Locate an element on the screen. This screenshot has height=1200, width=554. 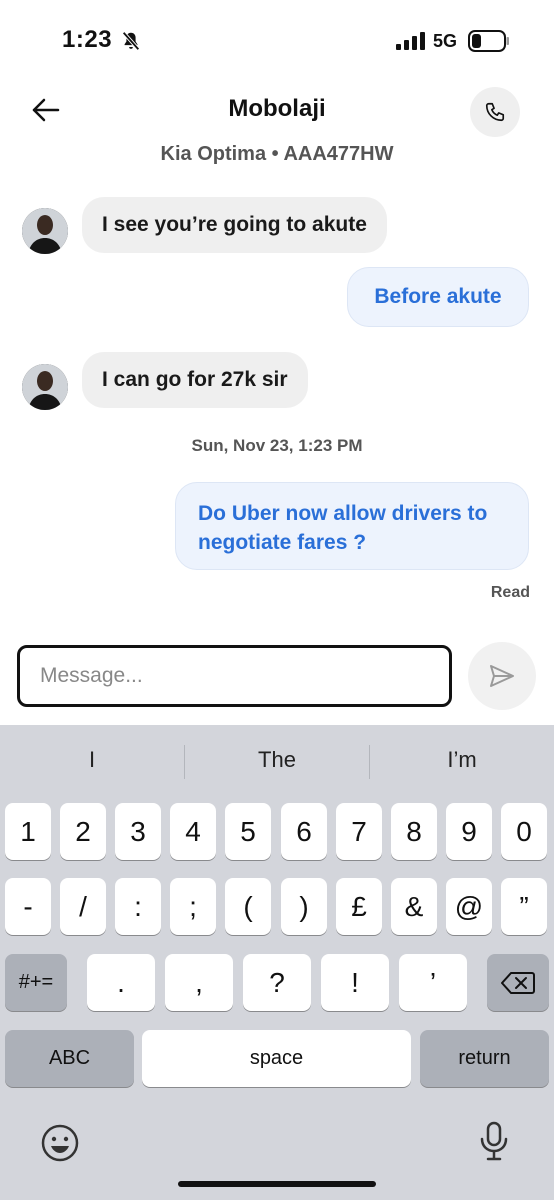
key-4: 4 is located at coordinates (193, 831).